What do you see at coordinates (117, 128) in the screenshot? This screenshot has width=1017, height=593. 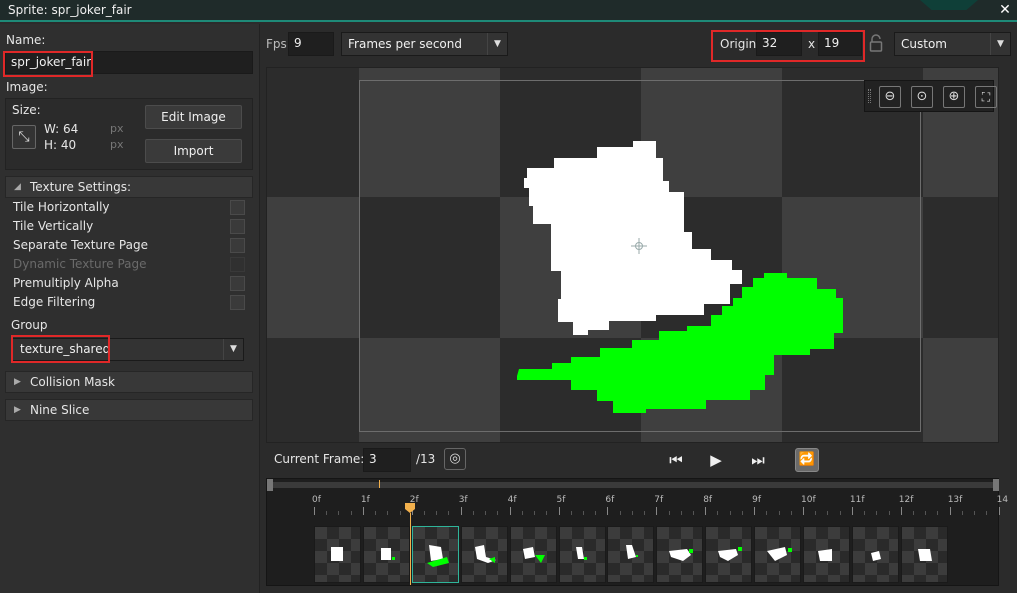 I see `width-unit: px` at bounding box center [117, 128].